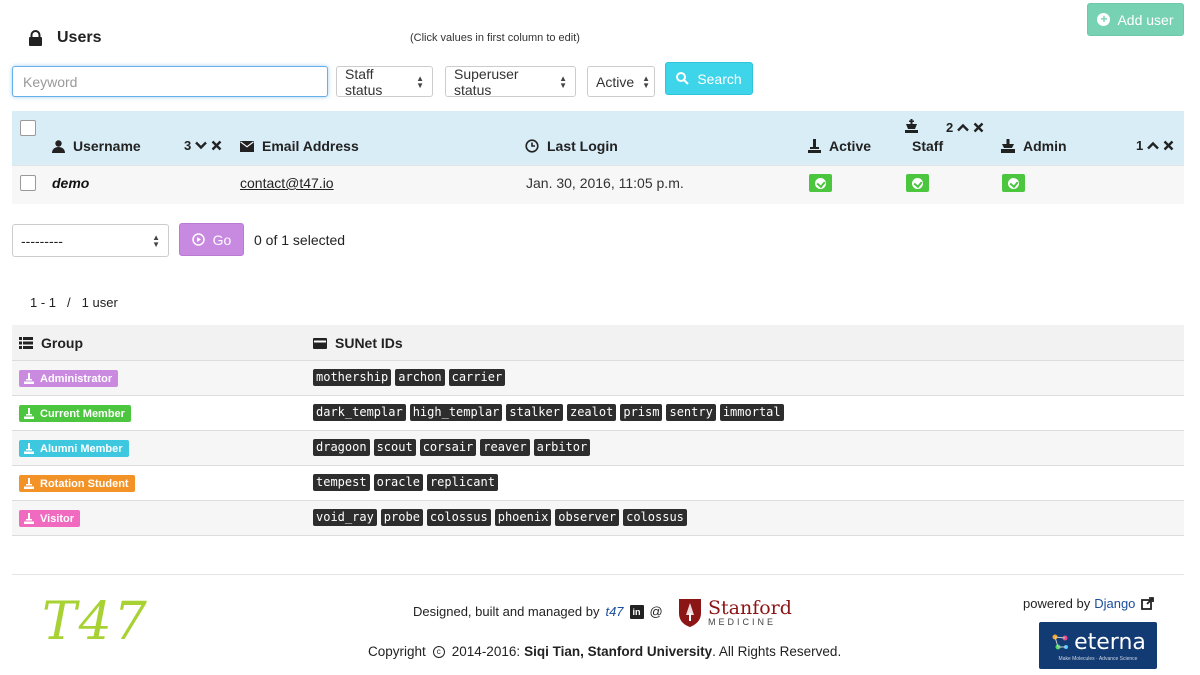 The width and height of the screenshot is (1200, 675). I want to click on email-link: contact@t47.io, so click(287, 183).